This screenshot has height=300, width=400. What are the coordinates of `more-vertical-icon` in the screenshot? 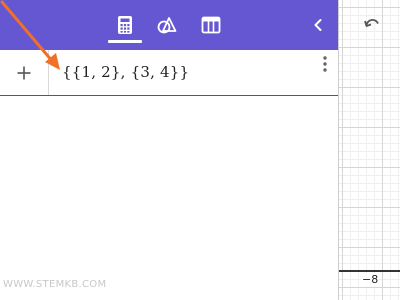 It's located at (325, 64).